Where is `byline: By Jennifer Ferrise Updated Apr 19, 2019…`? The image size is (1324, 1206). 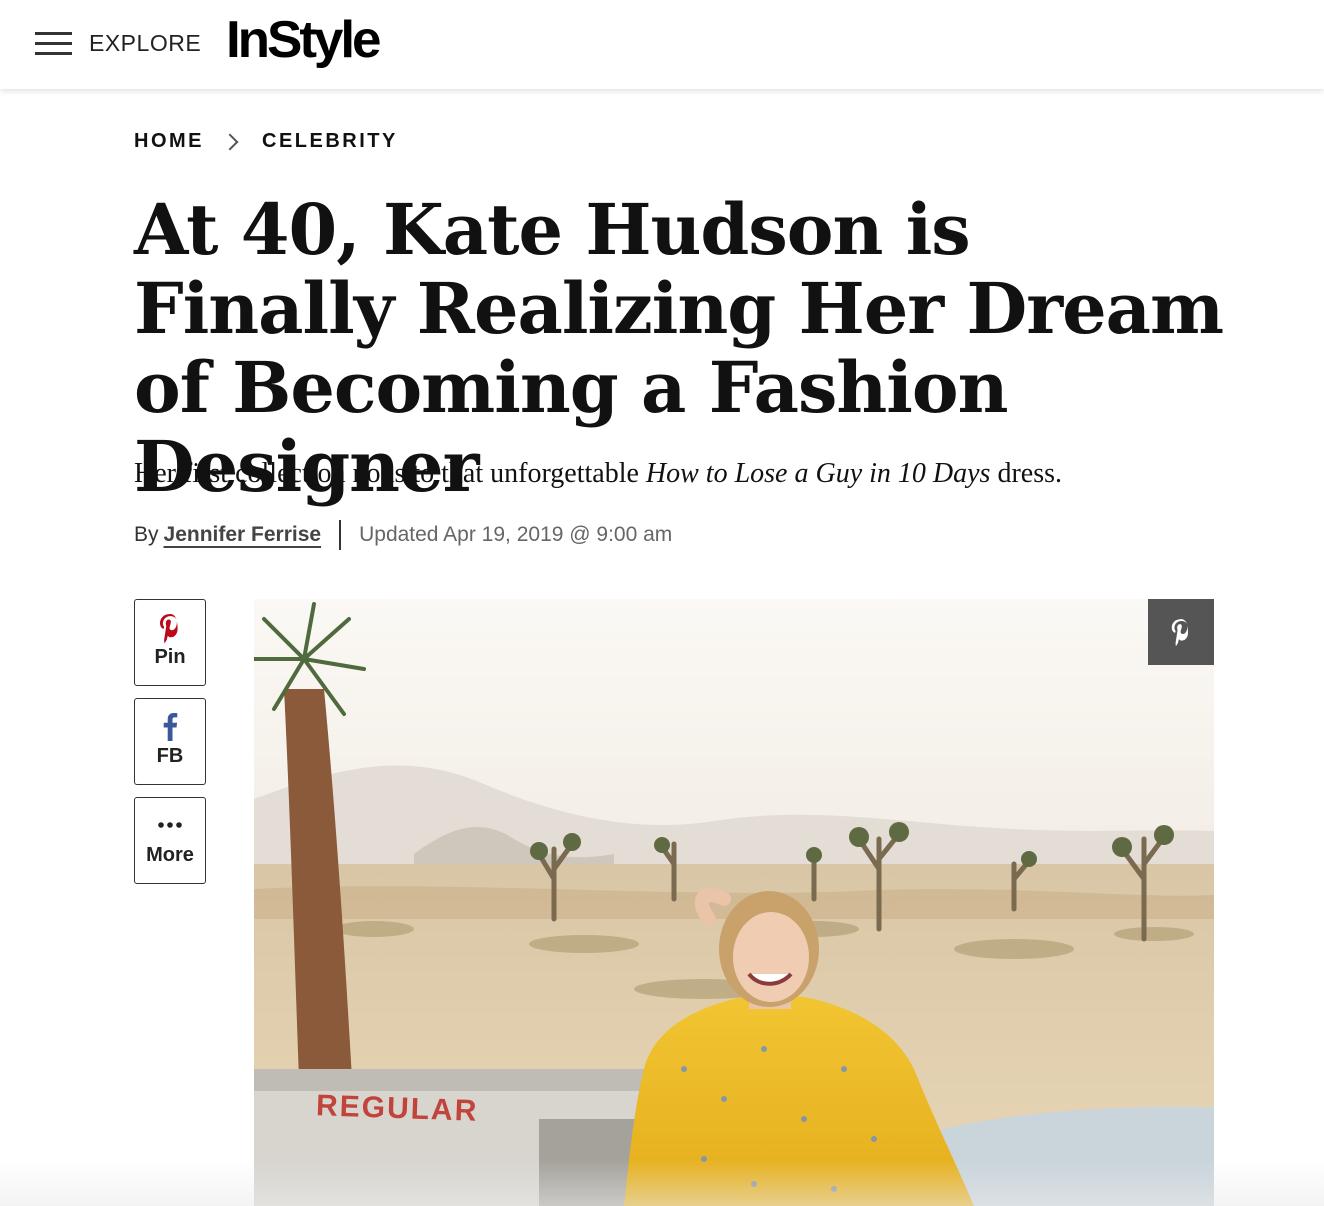
byline: By Jennifer Ferrise Updated Apr 19, 2019… is located at coordinates (403, 535).